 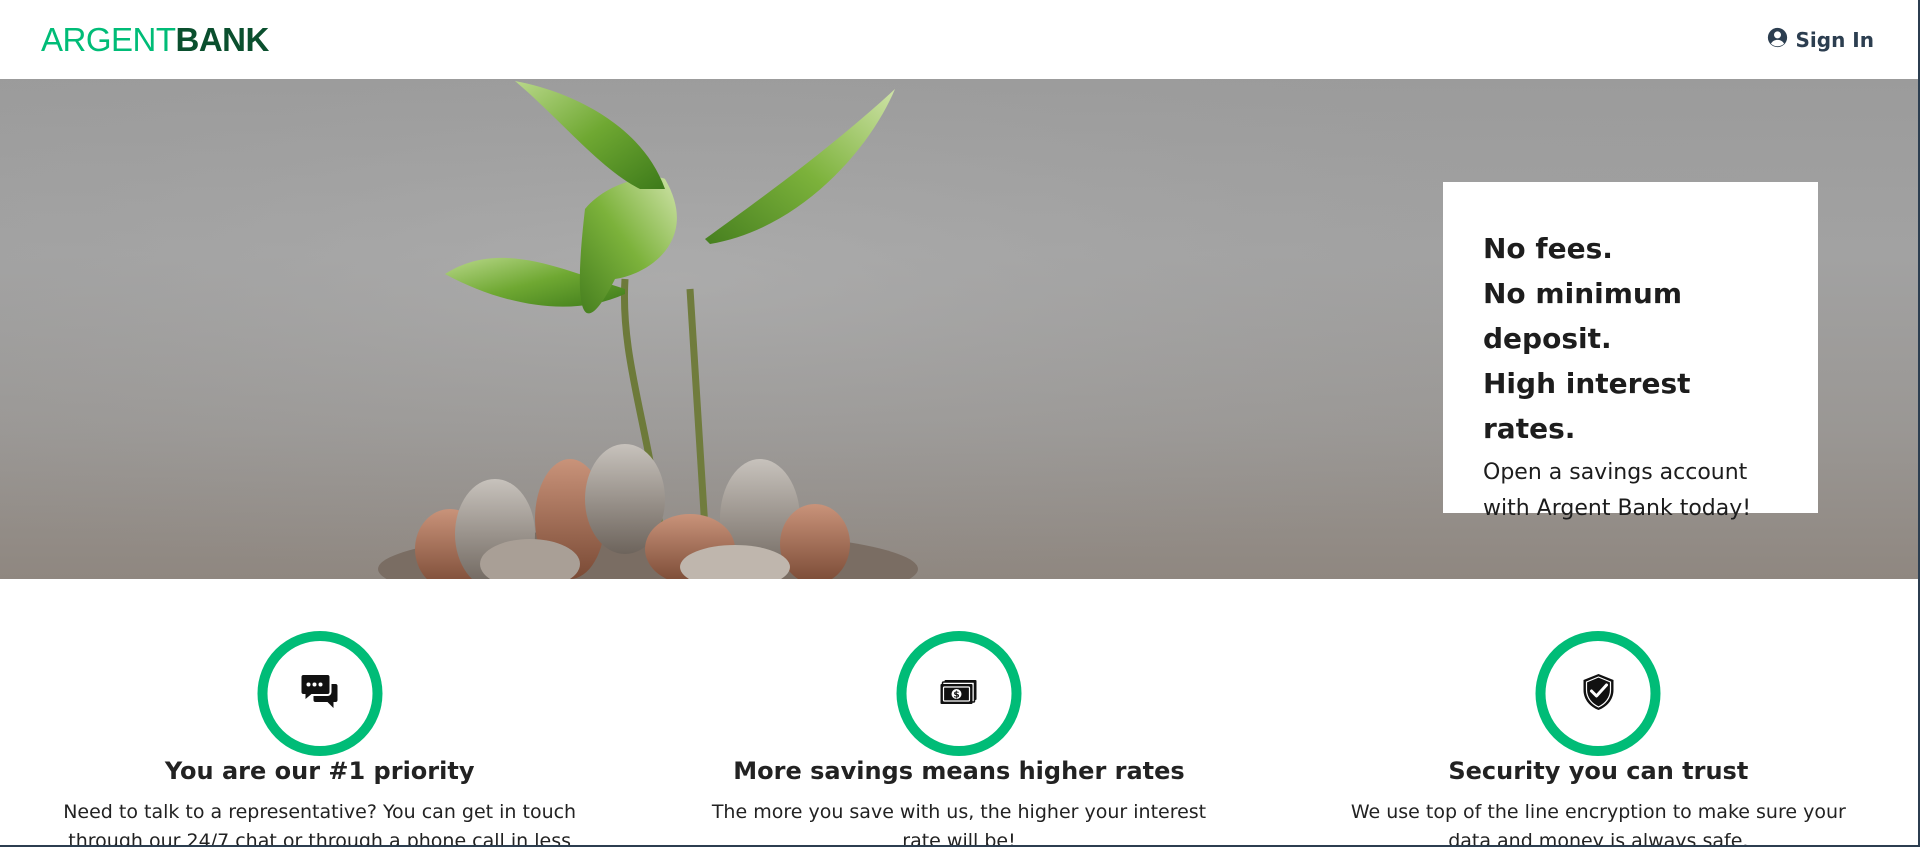 I want to click on hero-subtitle-high-interest: High interest rates., so click(x=1587, y=406).